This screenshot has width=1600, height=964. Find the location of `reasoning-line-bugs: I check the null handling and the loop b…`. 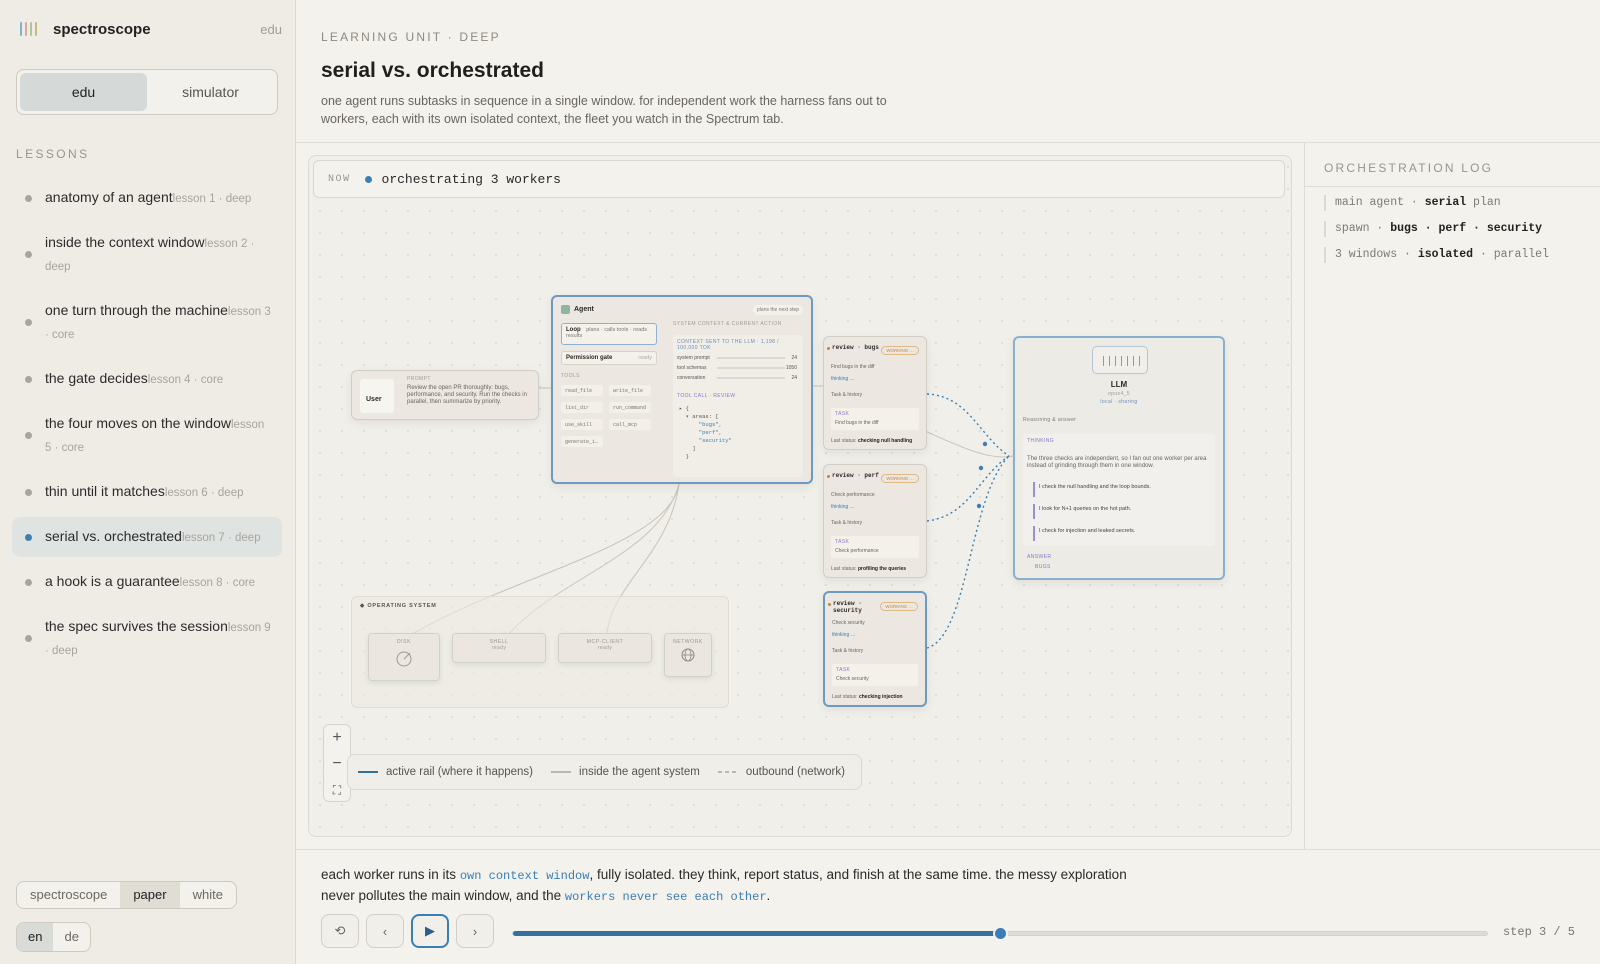

reasoning-line-bugs: I check the null handling and the loop b… is located at coordinates (1092, 489).